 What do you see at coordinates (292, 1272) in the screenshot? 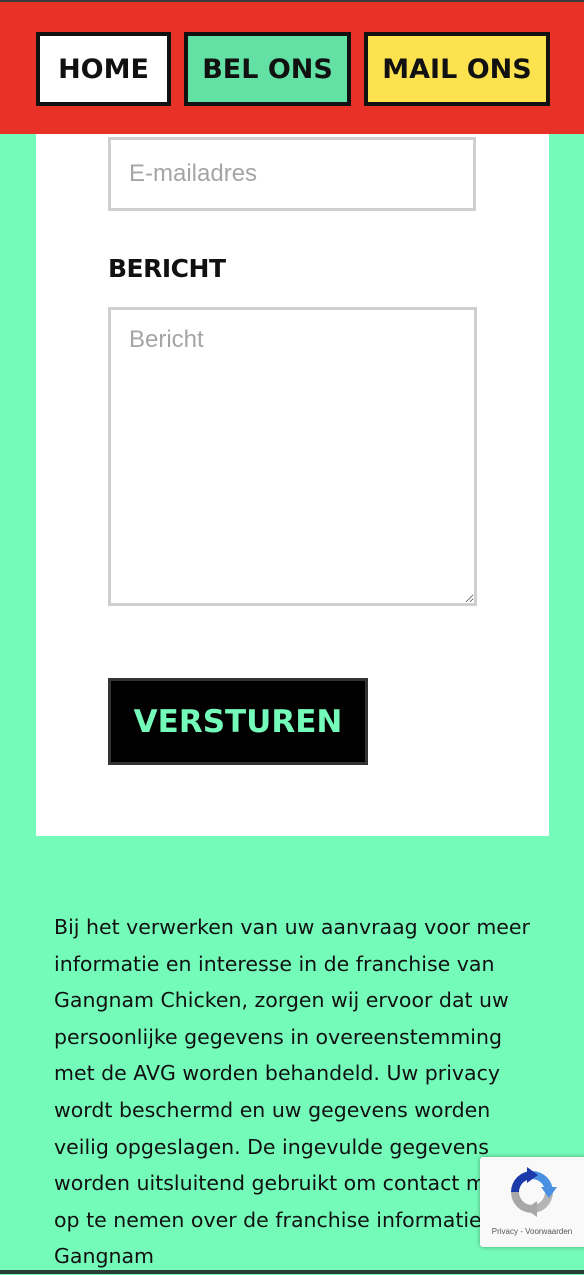
I see `bottom-edge-bar` at bounding box center [292, 1272].